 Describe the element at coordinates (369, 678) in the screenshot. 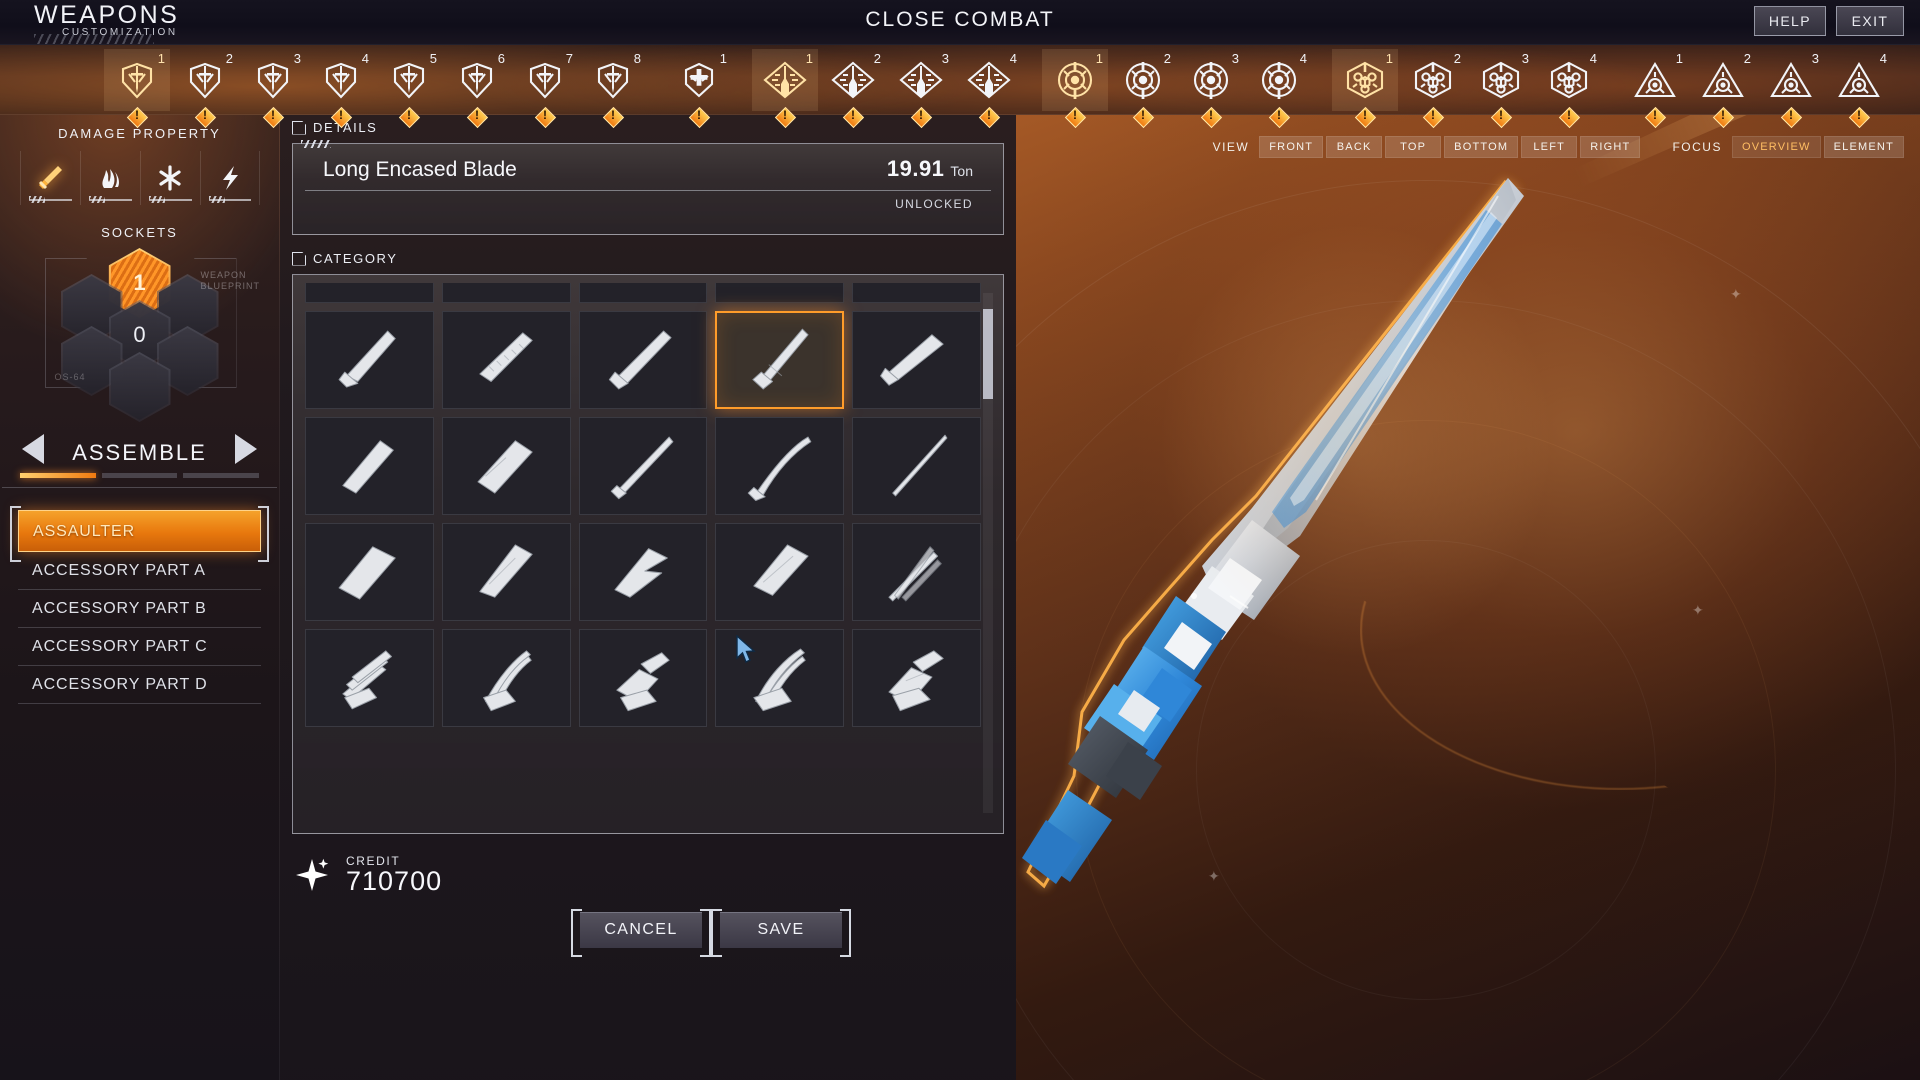

I see `category-item-claw-rack` at that location.